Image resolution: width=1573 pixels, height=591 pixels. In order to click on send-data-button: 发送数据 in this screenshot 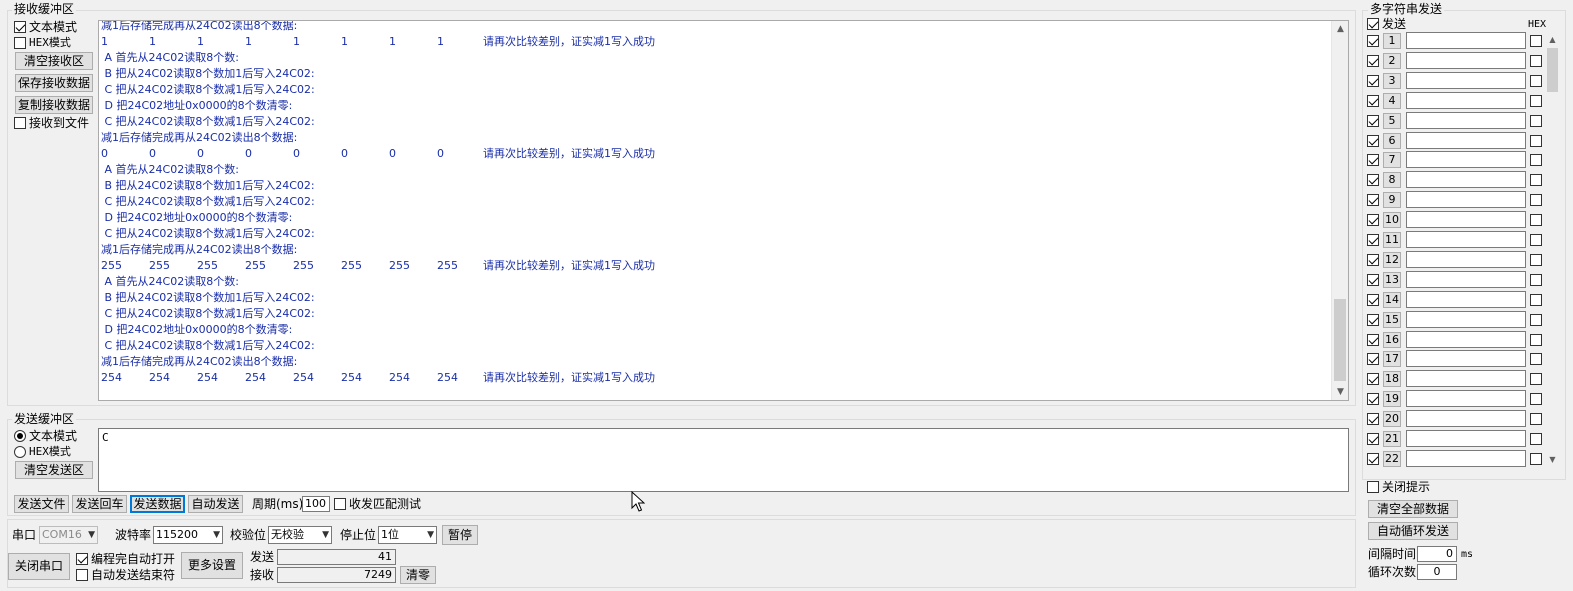, I will do `click(157, 504)`.